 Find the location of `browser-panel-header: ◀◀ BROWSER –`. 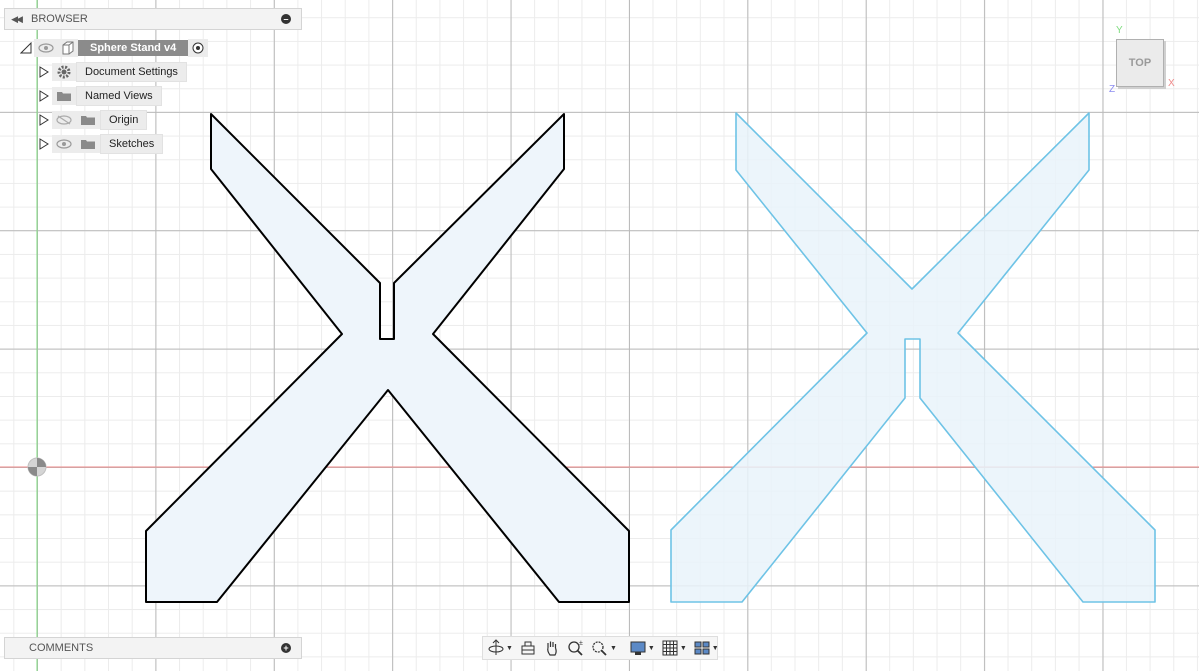

browser-panel-header: ◀◀ BROWSER – is located at coordinates (153, 19).